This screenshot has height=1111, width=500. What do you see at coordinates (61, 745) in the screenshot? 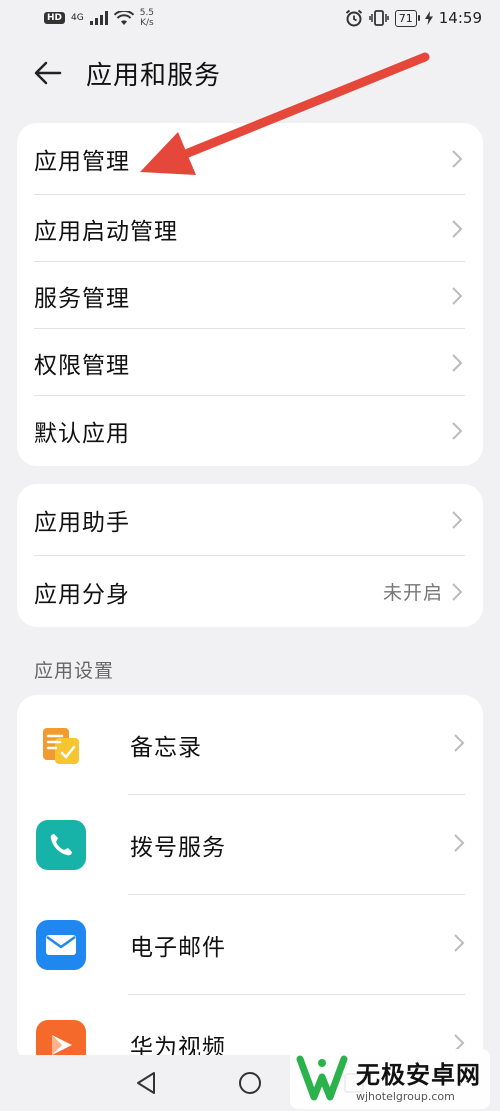
I see `notepad-icon` at bounding box center [61, 745].